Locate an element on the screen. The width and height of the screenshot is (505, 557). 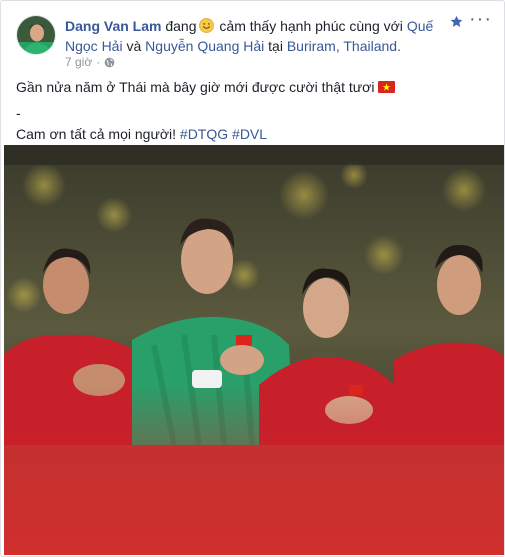
post-actions: ··· is located at coordinates (471, 19).